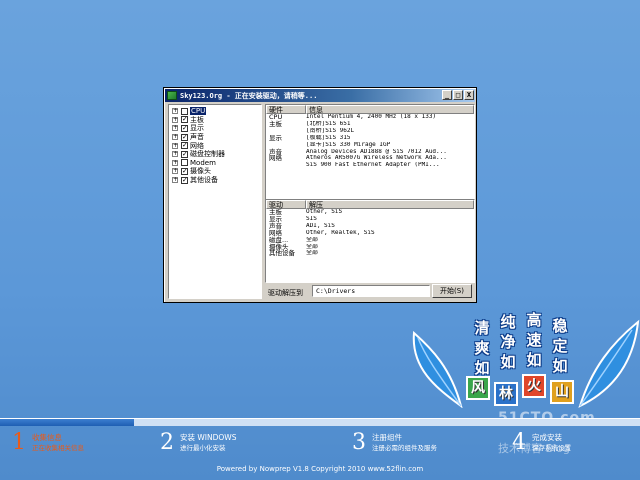 Image resolution: width=640 pixels, height=480 pixels. Describe the element at coordinates (275, 137) in the screenshot. I see `hardware-cell: 显示` at that location.